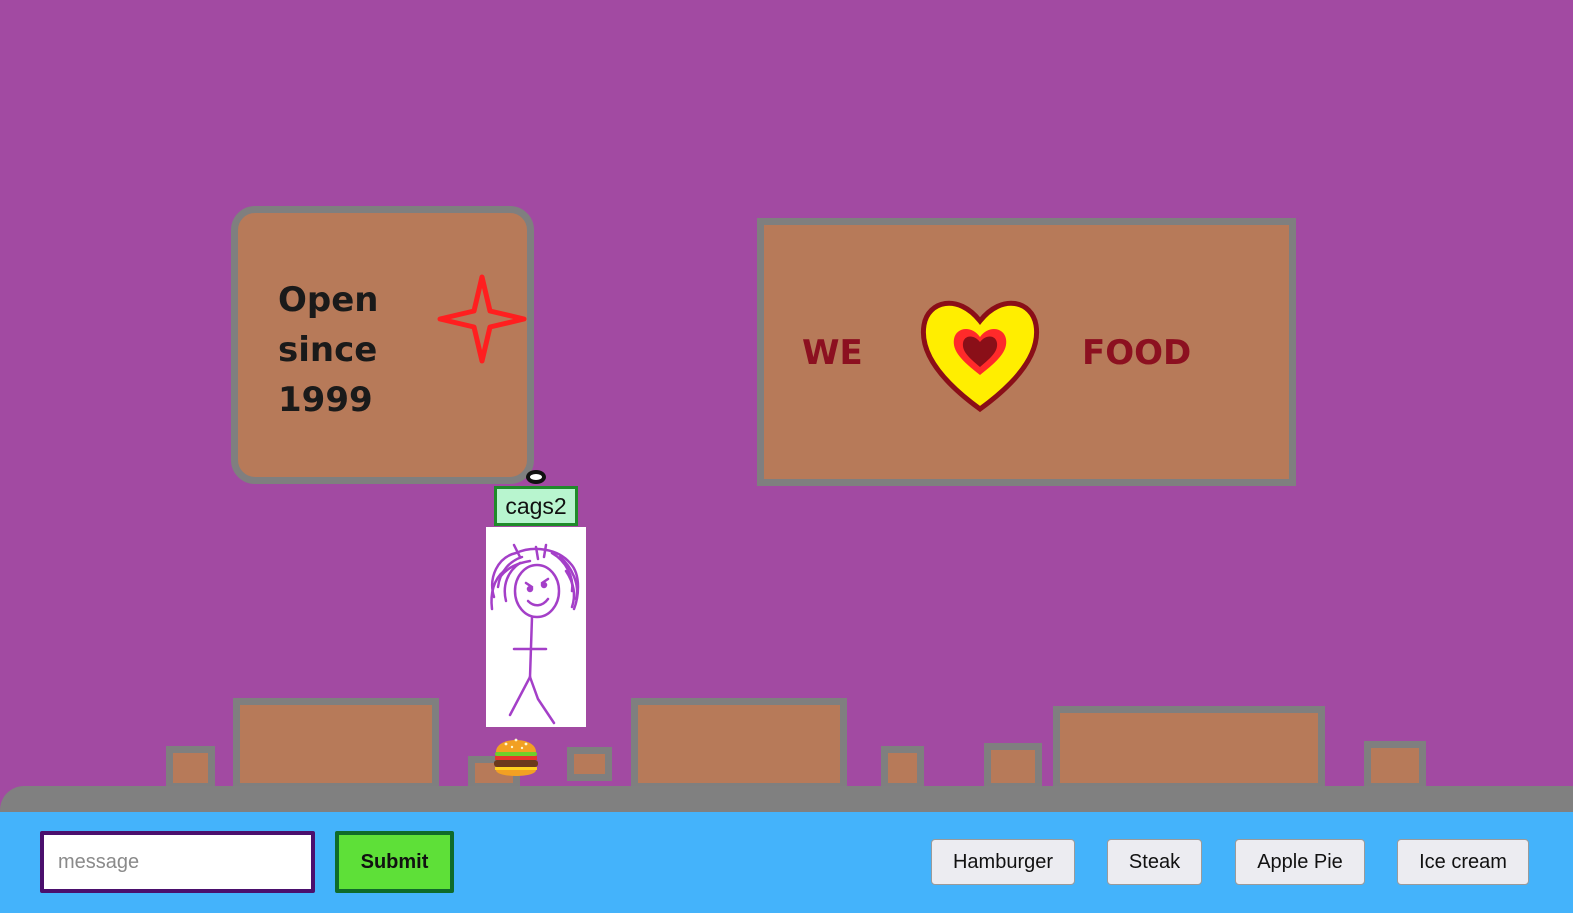 Image resolution: width=1573 pixels, height=913 pixels. What do you see at coordinates (516, 757) in the screenshot?
I see `hamburger-icon` at bounding box center [516, 757].